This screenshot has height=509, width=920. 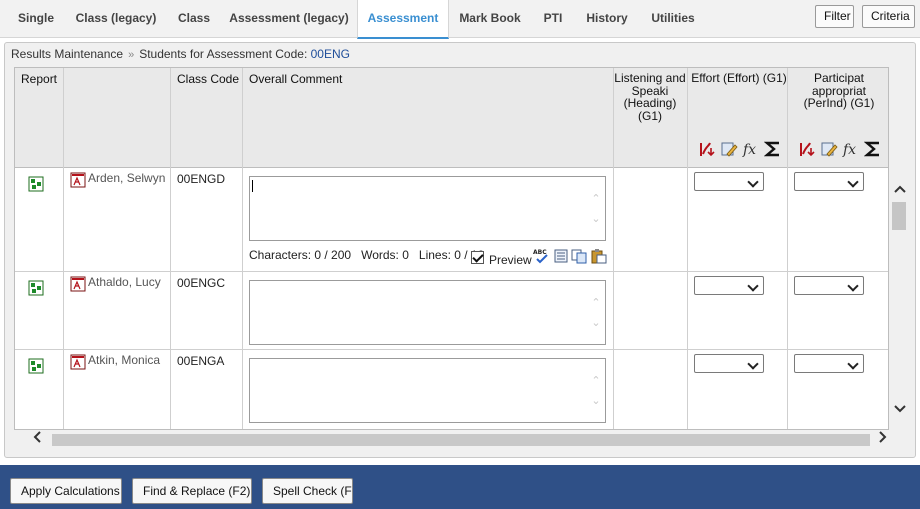 I want to click on apply-calculations-button: Apply Calculations, so click(x=66, y=491).